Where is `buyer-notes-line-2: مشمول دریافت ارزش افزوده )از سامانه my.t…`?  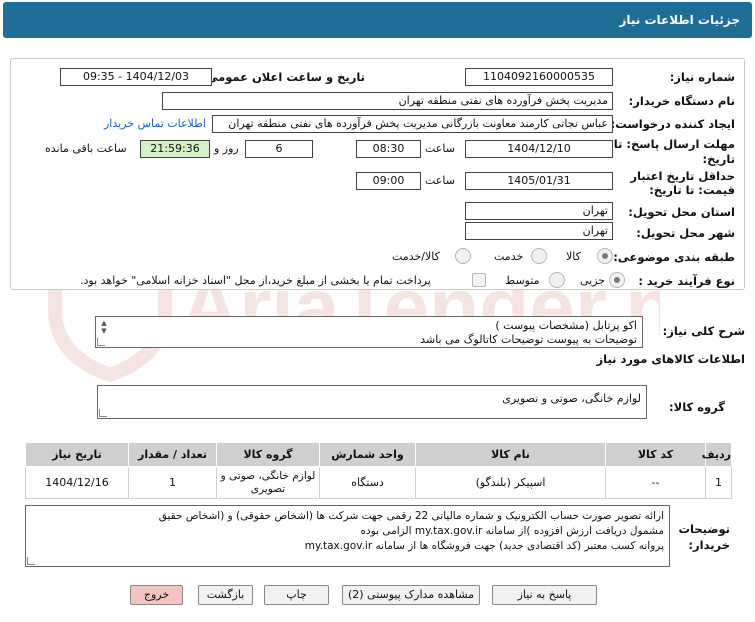
buyer-notes-line-2: مشمول دریافت ارزش افزوده )از سامانه my.t… is located at coordinates (512, 531).